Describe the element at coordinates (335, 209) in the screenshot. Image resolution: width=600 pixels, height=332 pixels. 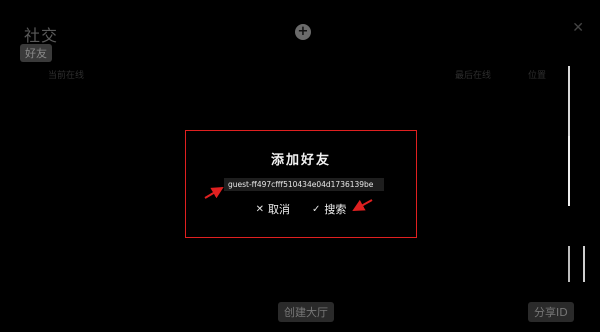
I see `search-label: 搜索` at that location.